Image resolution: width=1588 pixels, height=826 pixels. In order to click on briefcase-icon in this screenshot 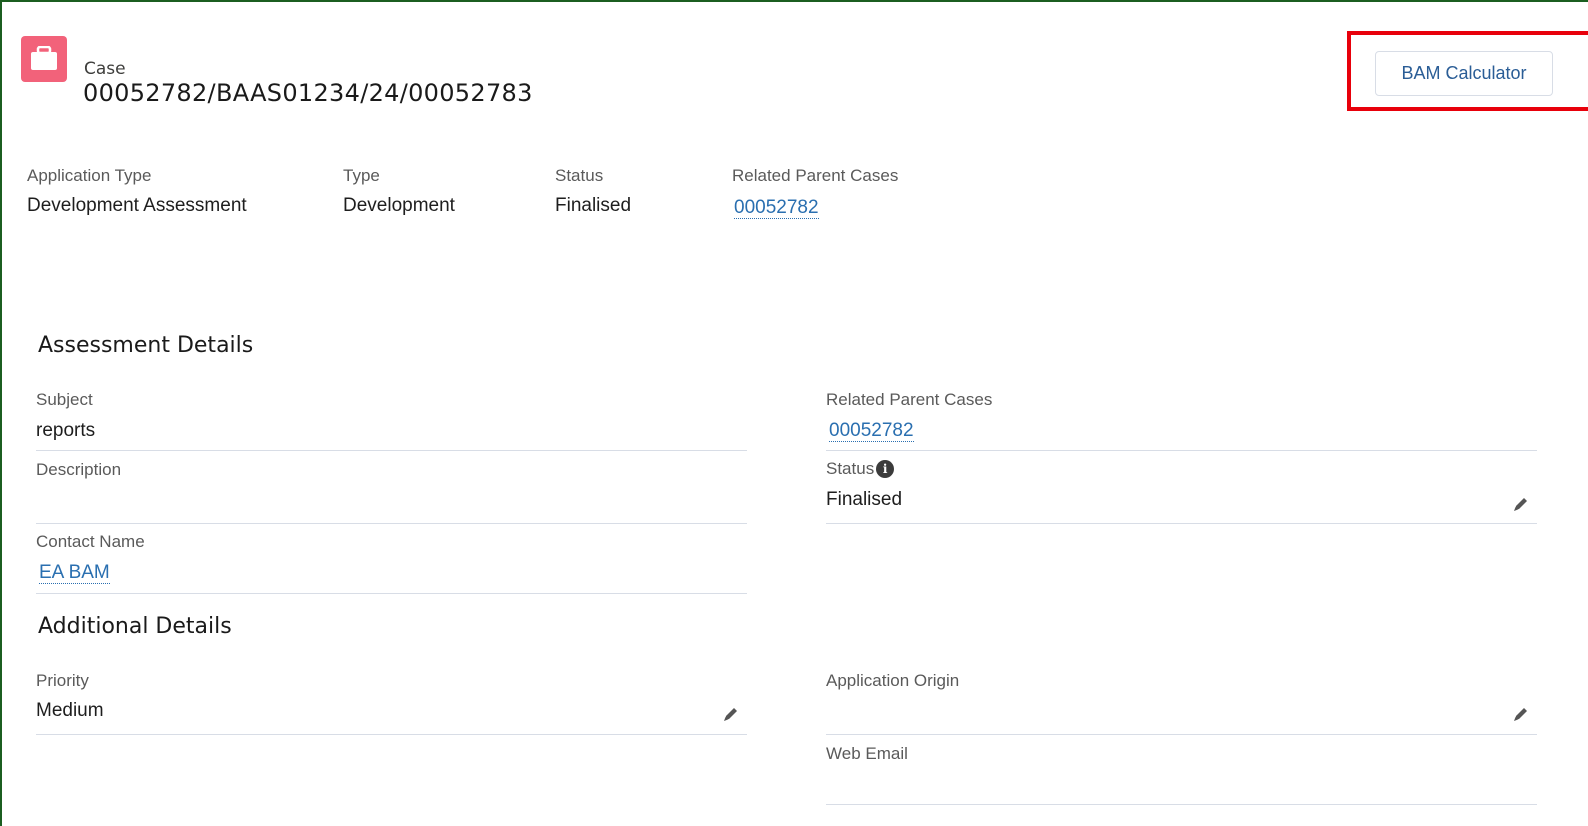, I will do `click(44, 59)`.